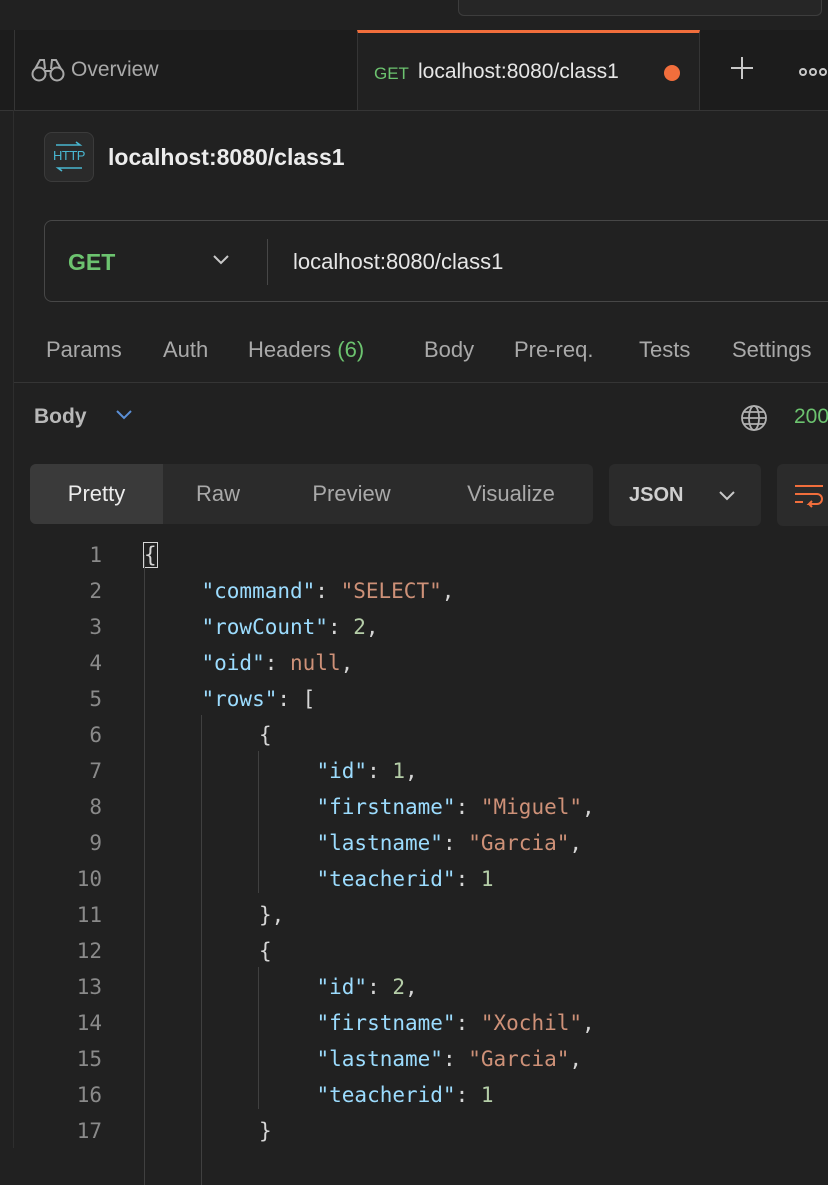  Describe the element at coordinates (233, 663) in the screenshot. I see `code-token: "oid"` at that location.